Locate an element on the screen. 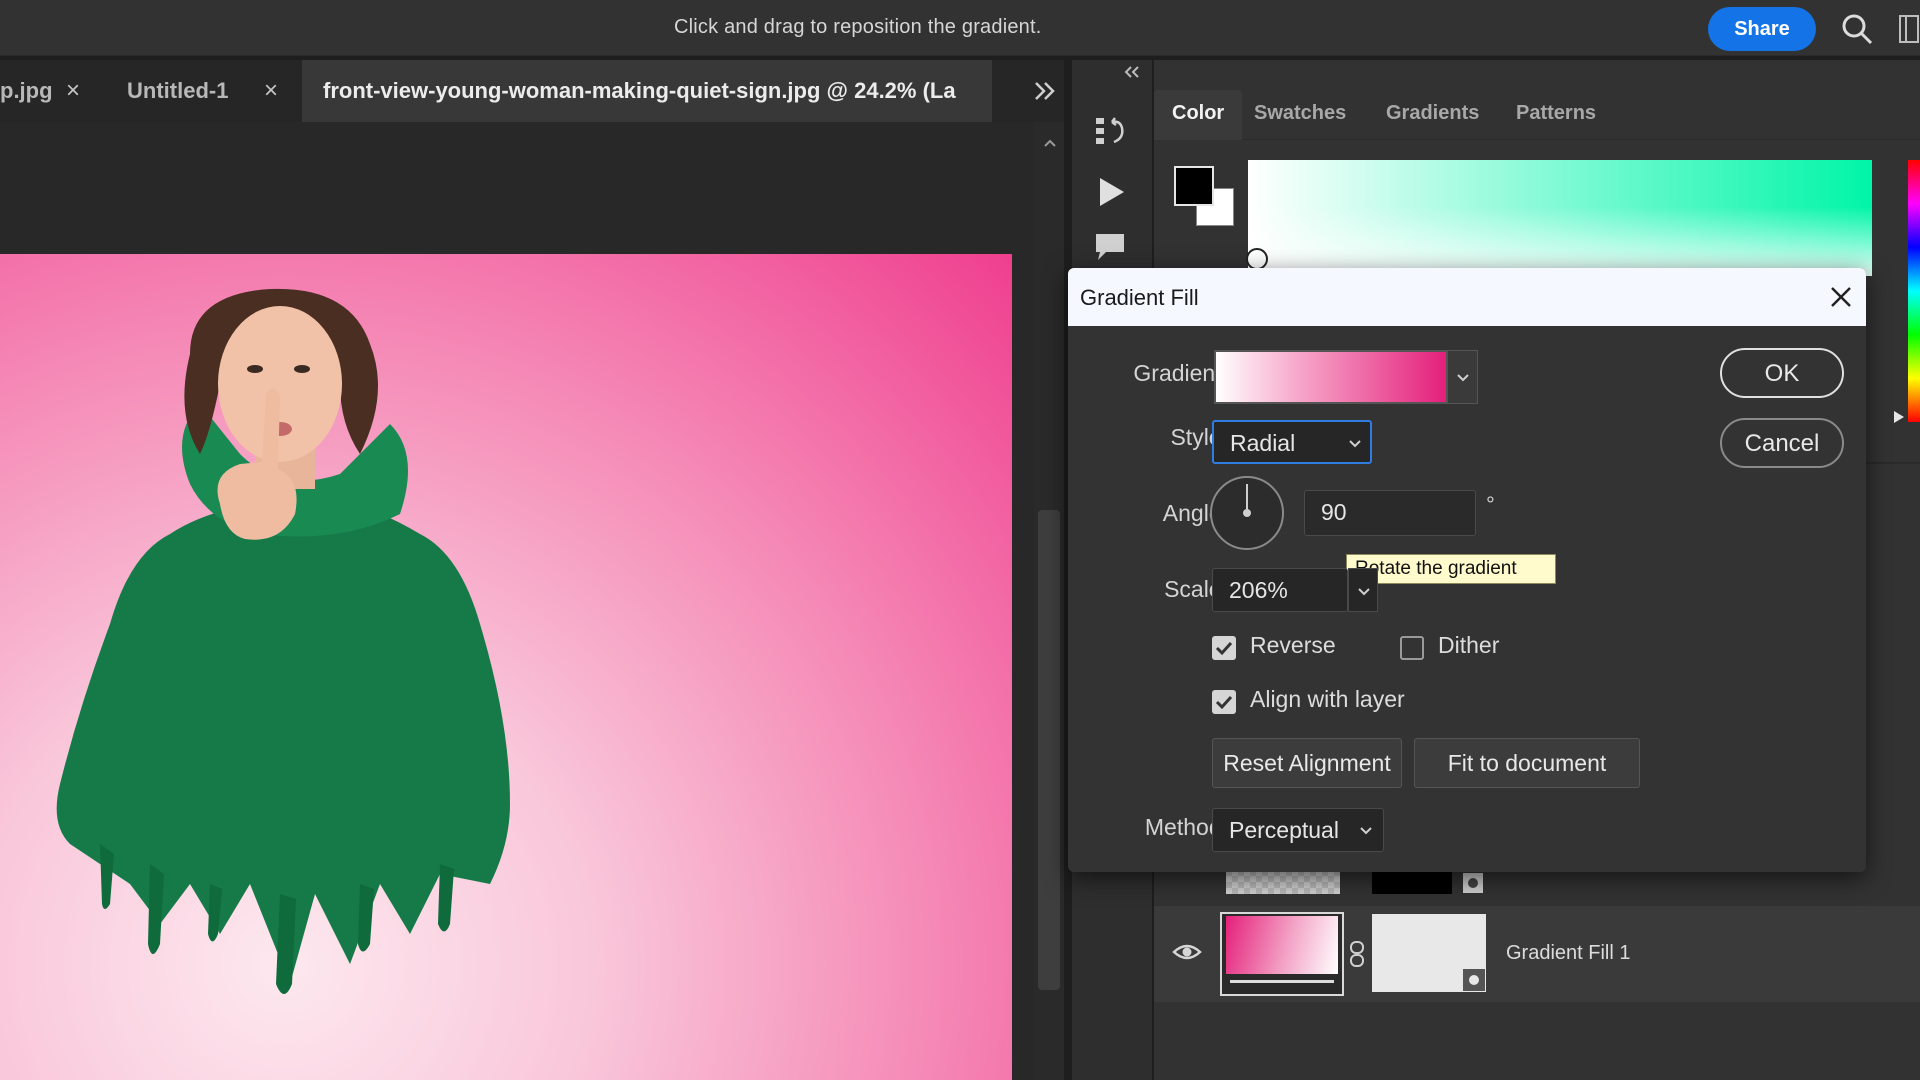  method-select: Perceptual is located at coordinates (1298, 830).